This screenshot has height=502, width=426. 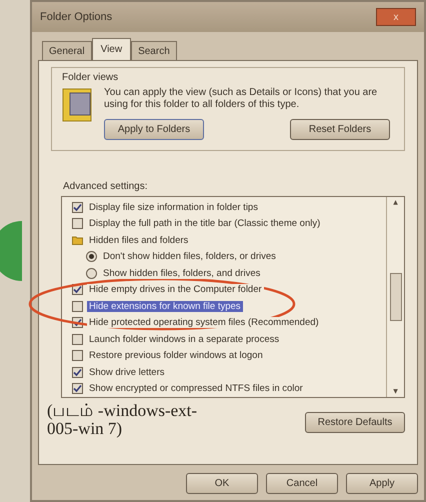 What do you see at coordinates (302, 483) in the screenshot?
I see `dialog-button: Cancel` at bounding box center [302, 483].